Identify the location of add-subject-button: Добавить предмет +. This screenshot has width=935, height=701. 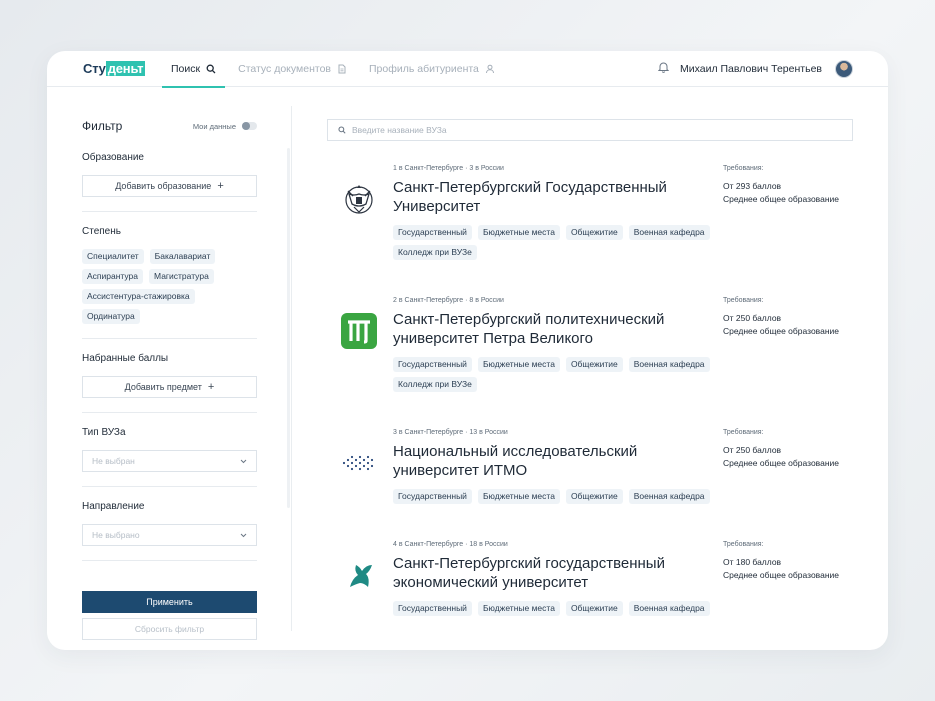
(169, 387).